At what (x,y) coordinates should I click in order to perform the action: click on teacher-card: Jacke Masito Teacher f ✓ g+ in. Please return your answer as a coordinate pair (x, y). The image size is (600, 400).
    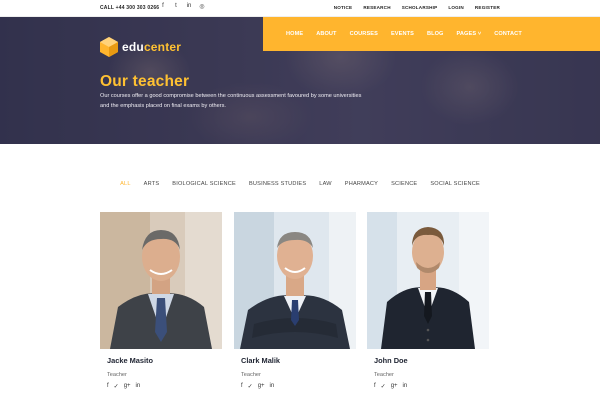
    Looking at the image, I should click on (161, 306).